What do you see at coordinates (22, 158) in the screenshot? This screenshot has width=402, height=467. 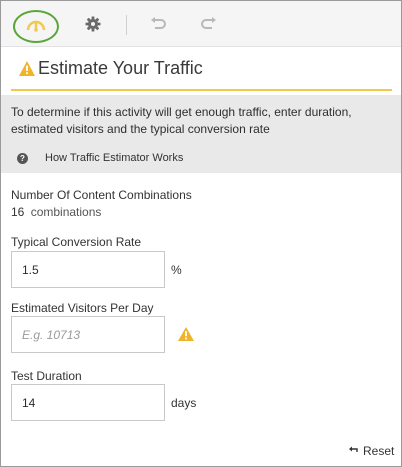 I see `help-icon: ?` at bounding box center [22, 158].